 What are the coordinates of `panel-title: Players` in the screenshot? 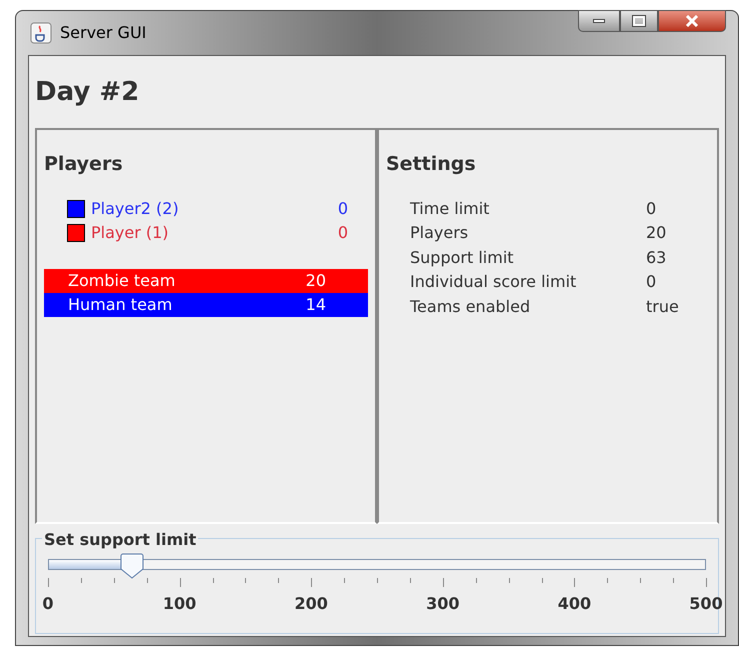 It's located at (84, 164).